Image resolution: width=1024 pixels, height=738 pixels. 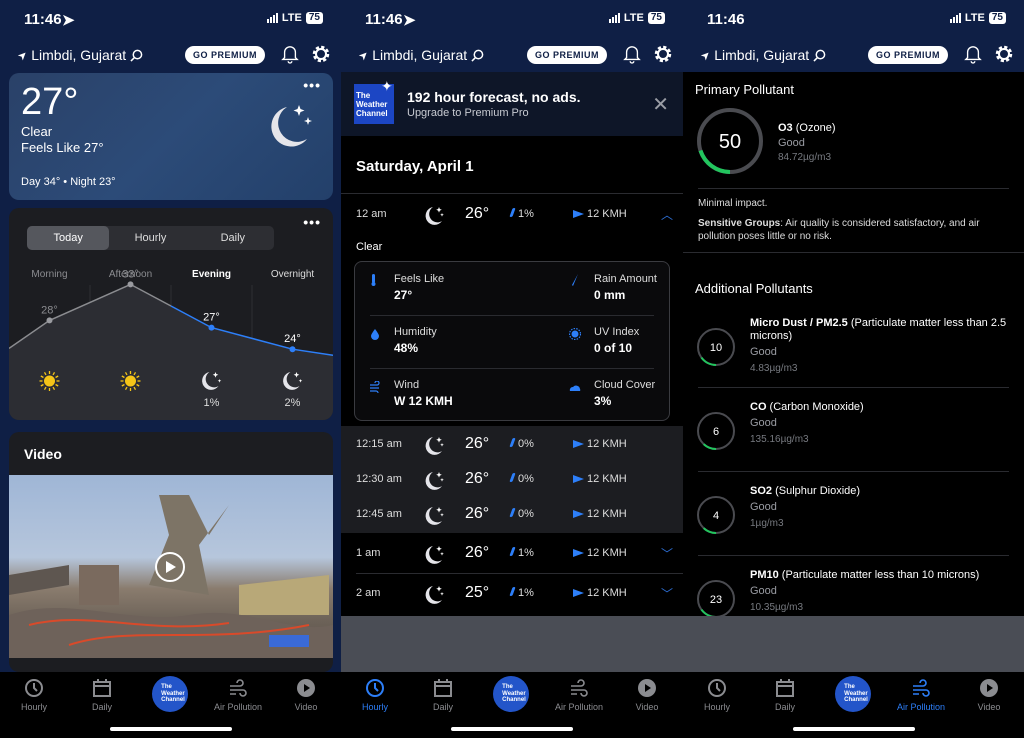 I want to click on row-precip: 1%, so click(x=521, y=553).